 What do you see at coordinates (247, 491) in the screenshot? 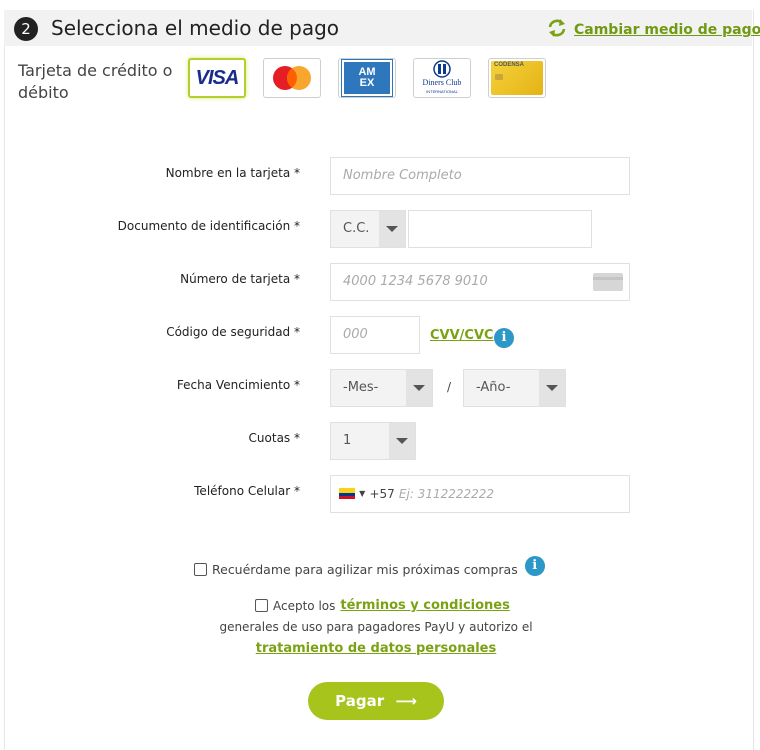
I see `phone-label: Teléfono Celular *` at bounding box center [247, 491].